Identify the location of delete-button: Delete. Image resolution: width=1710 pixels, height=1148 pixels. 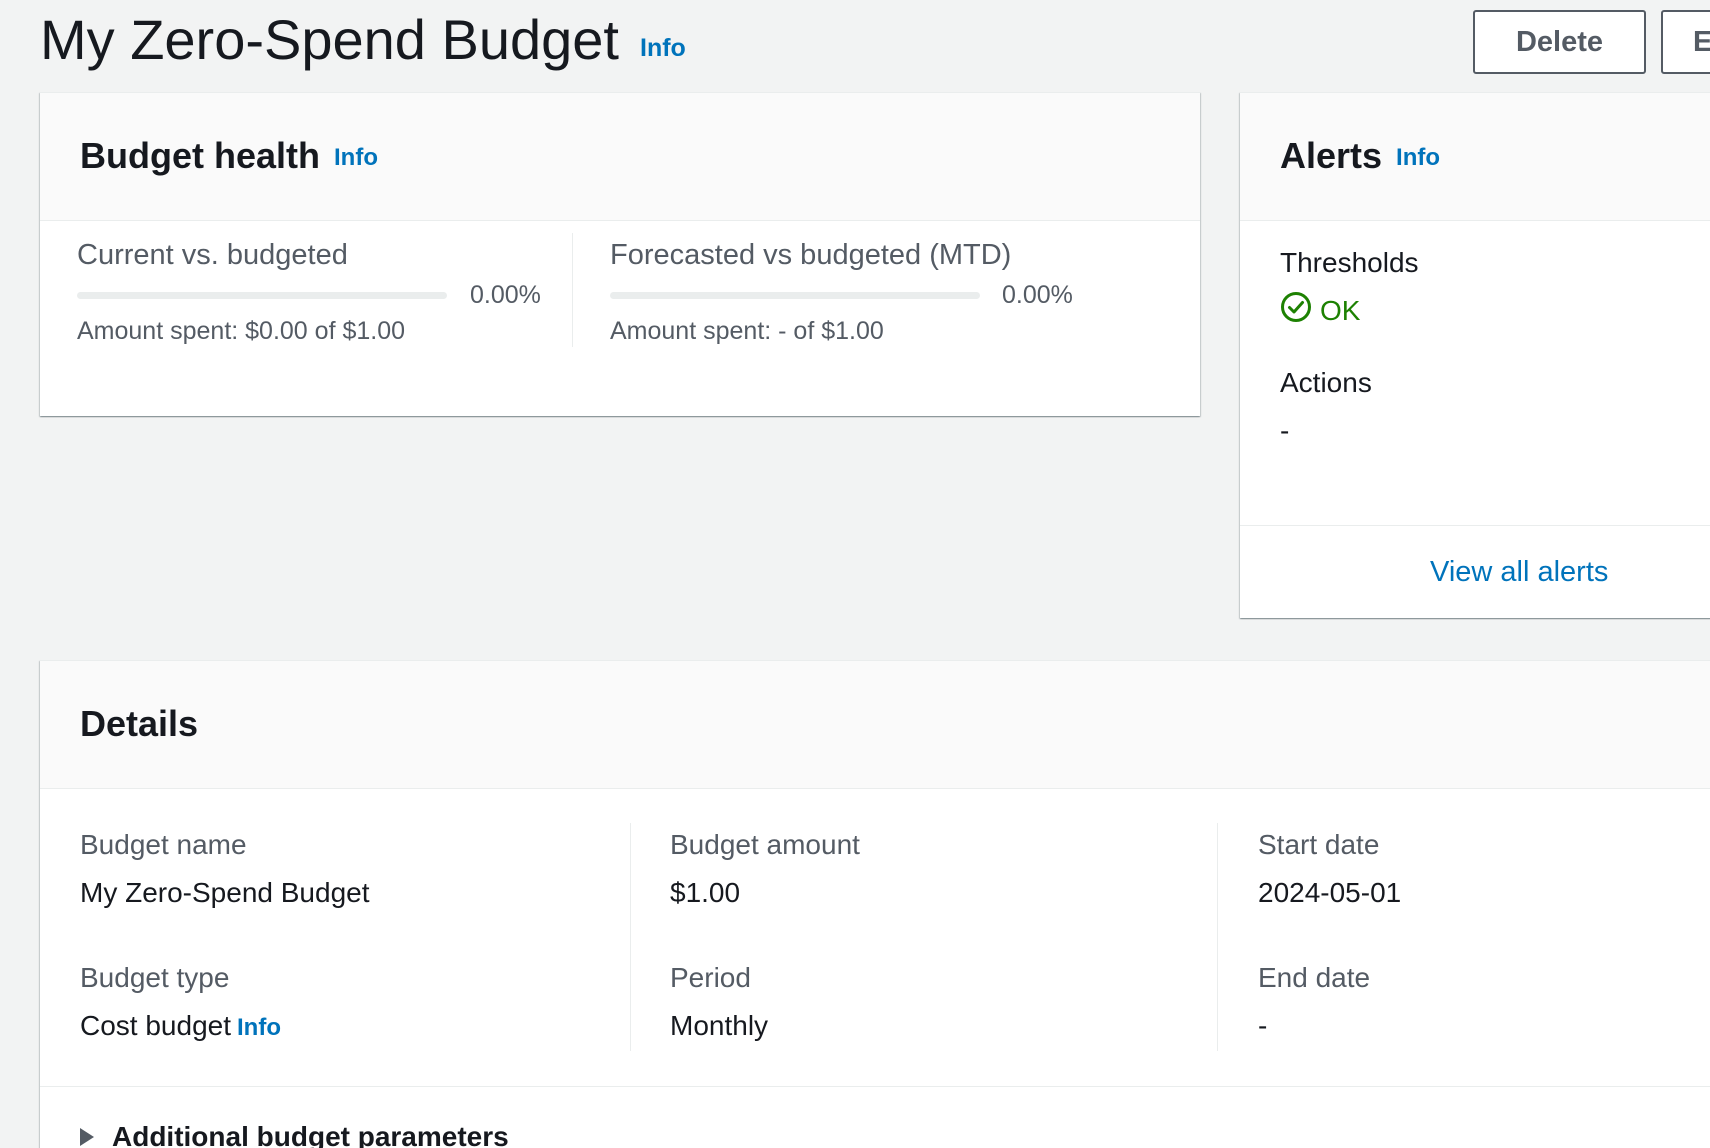
(1559, 42).